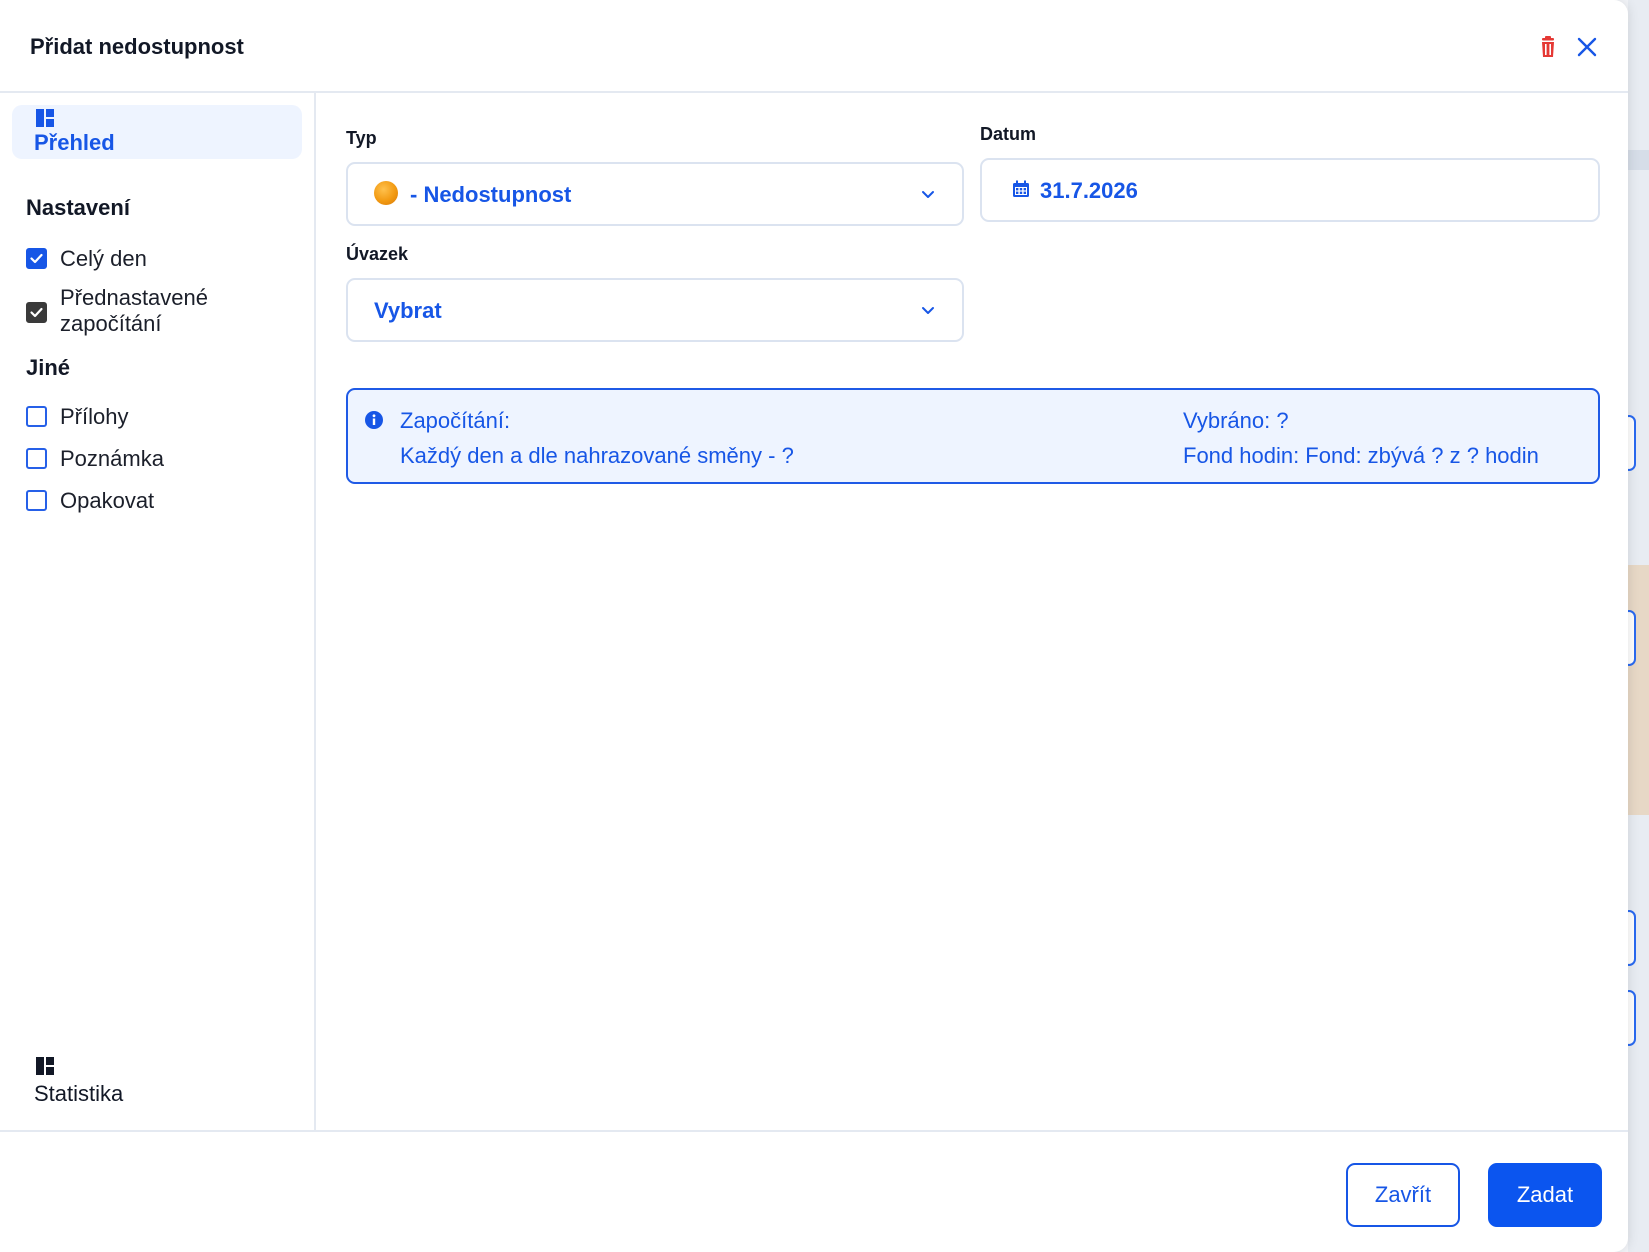 The image size is (1649, 1252). I want to click on counting-value: Každý den a dle nahrazované směny - ?, so click(597, 455).